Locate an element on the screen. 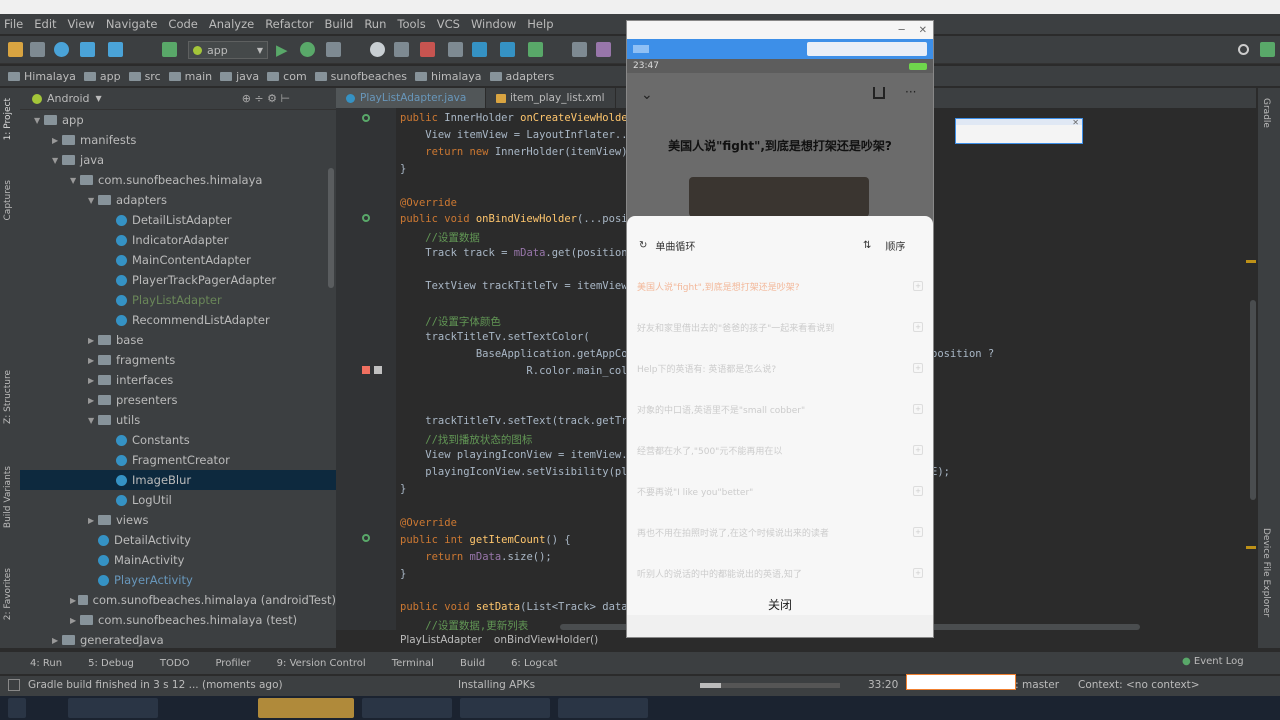 This screenshot has height=720, width=1280. code-line: public int getItemCount() { is located at coordinates (485, 540).